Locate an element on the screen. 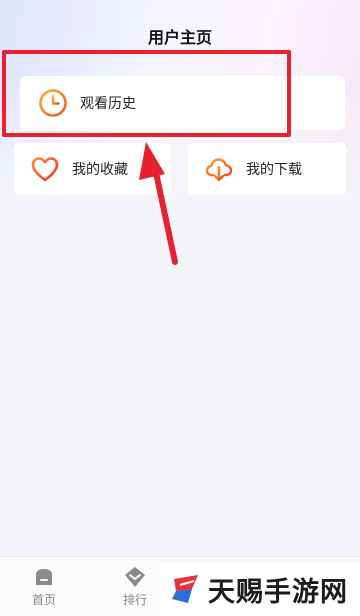 This screenshot has height=616, width=360. heart-icon is located at coordinates (45, 169).